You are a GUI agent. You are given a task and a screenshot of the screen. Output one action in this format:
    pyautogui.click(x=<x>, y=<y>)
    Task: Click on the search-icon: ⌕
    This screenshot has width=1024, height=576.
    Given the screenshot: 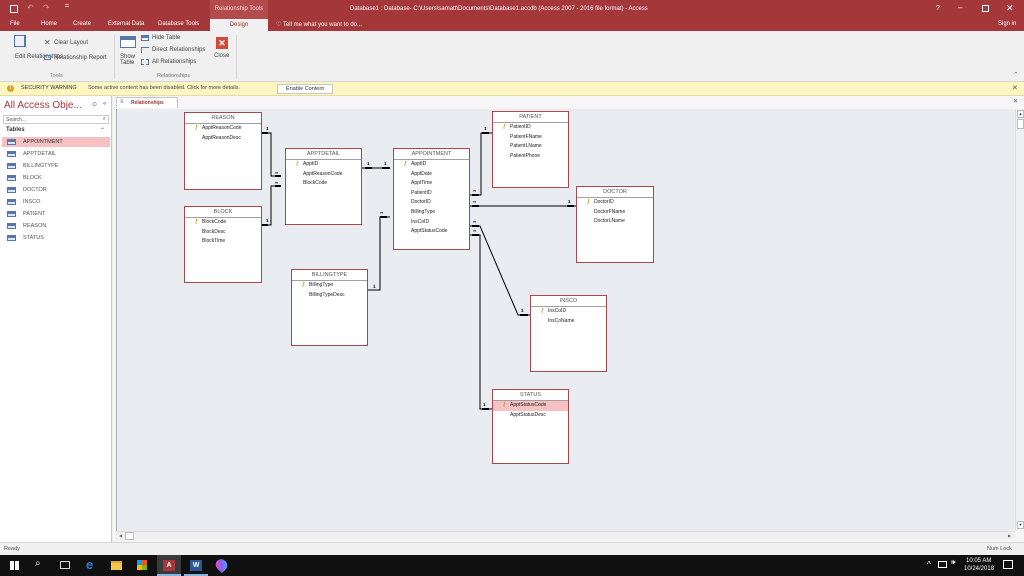 What is the action you would take?
    pyautogui.click(x=38, y=563)
    